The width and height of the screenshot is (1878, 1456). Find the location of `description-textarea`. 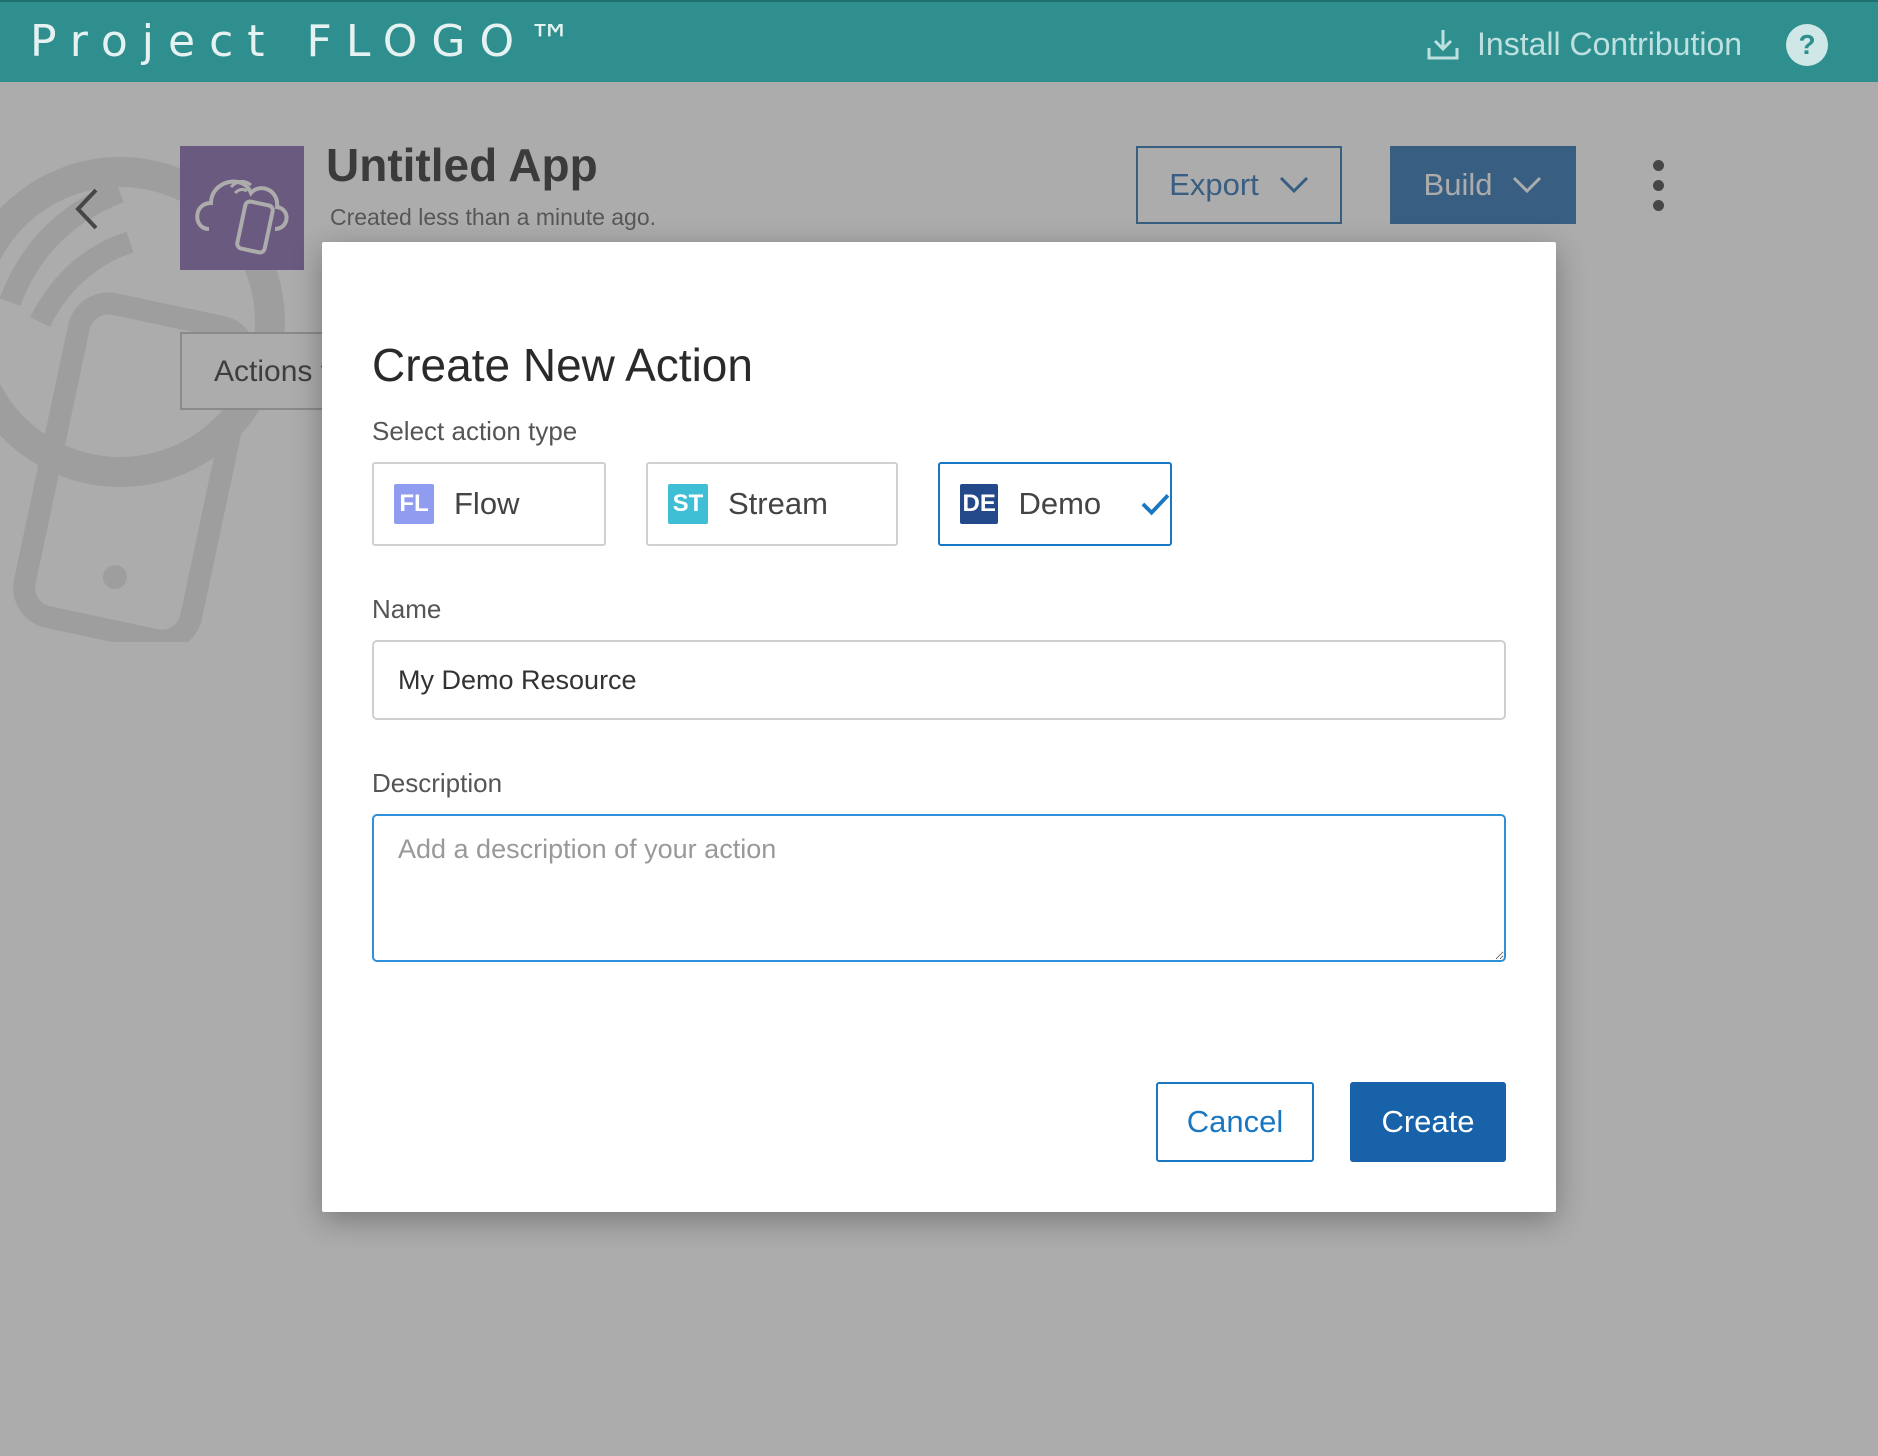

description-textarea is located at coordinates (939, 888).